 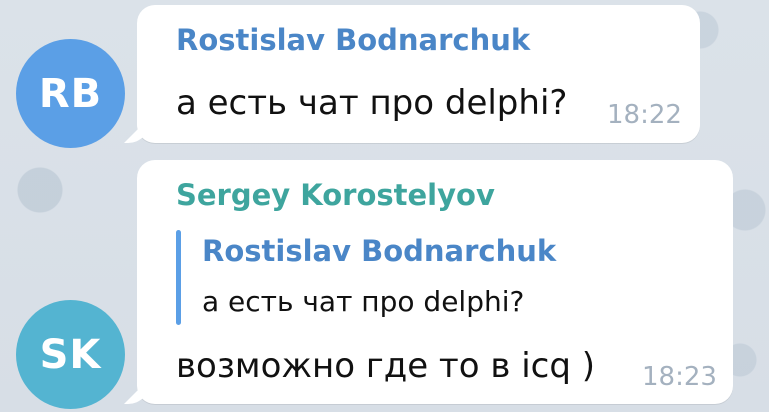 What do you see at coordinates (353, 40) in the screenshot?
I see `message-sender: Rostislav Bodnarchuk` at bounding box center [353, 40].